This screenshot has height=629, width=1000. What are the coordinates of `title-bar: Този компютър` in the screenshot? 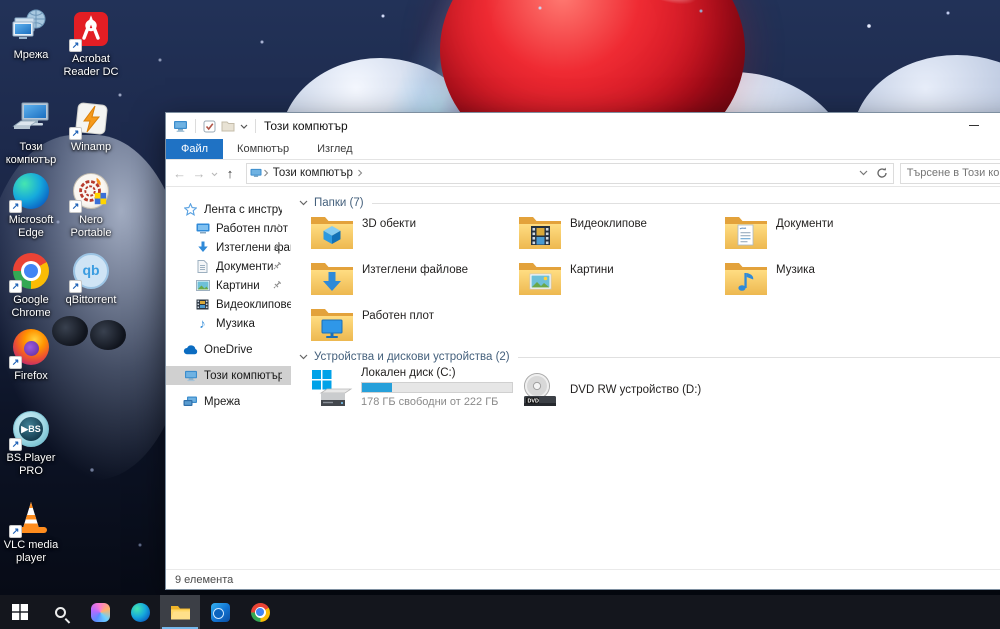 It's located at (583, 126).